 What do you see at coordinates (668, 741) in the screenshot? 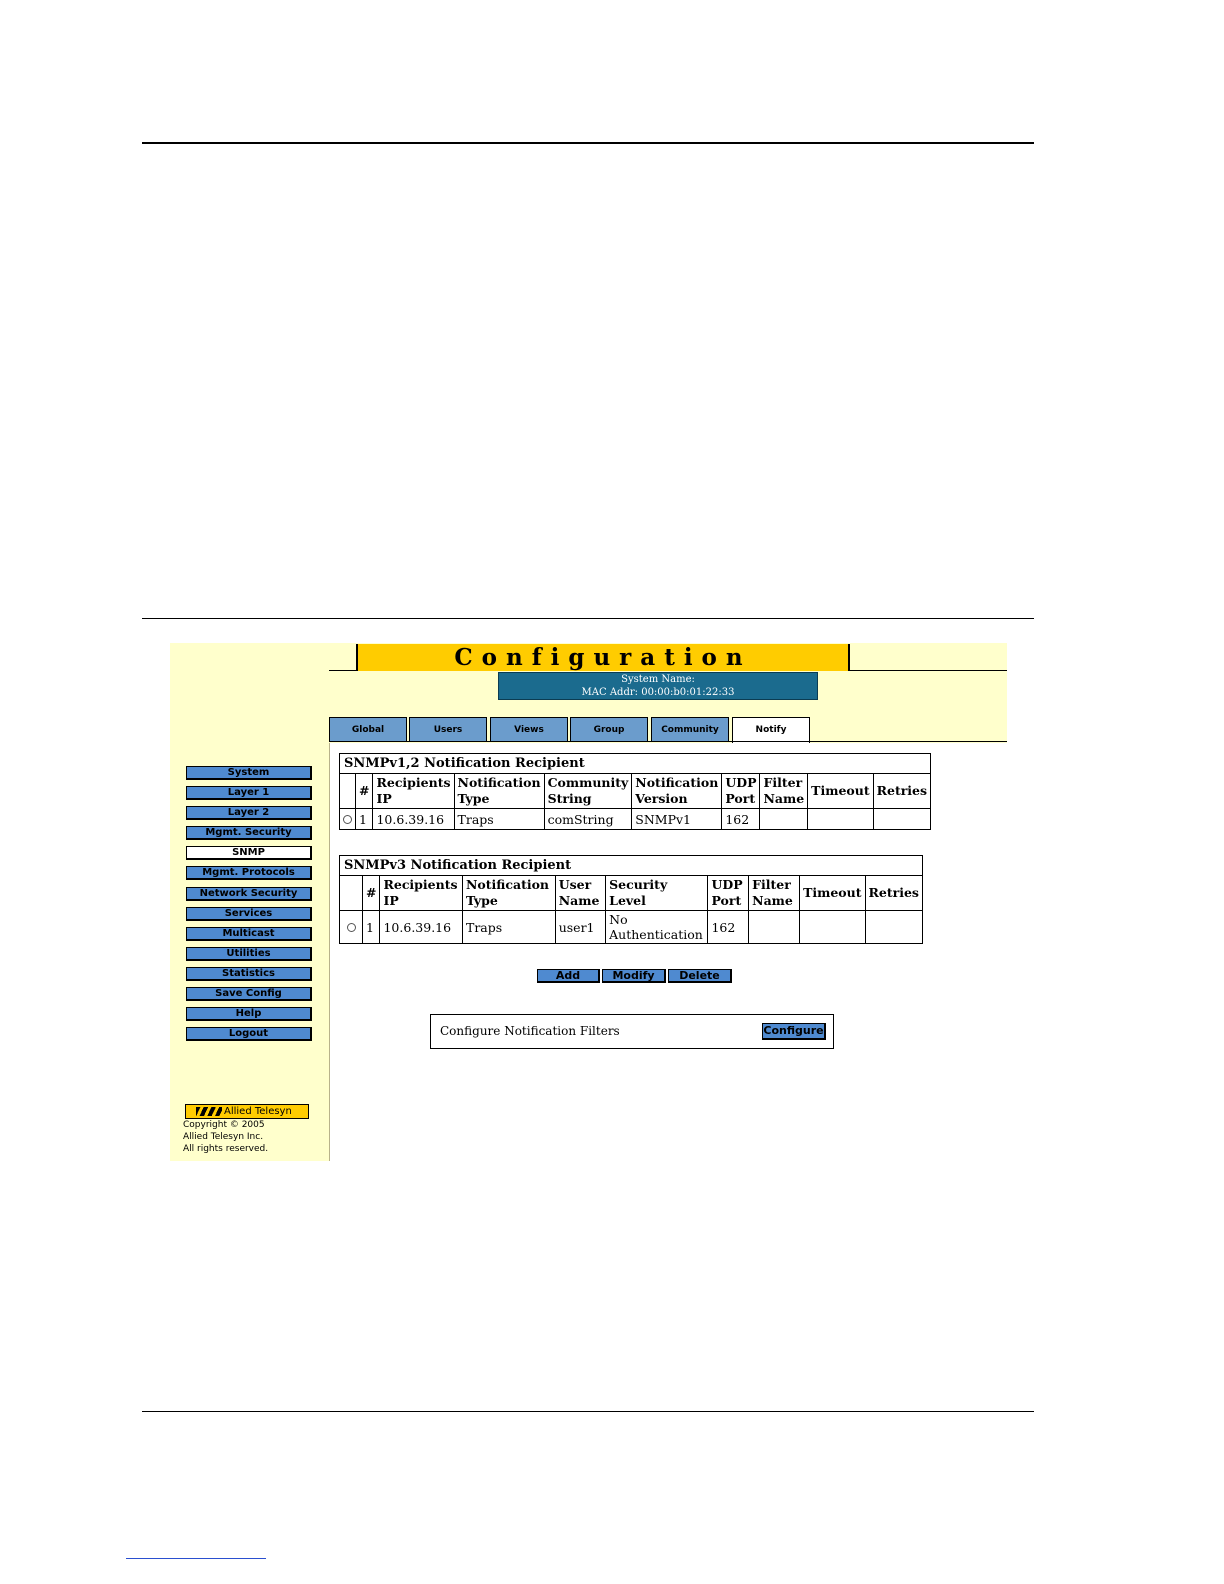
I see `tab-baseline` at bounding box center [668, 741].